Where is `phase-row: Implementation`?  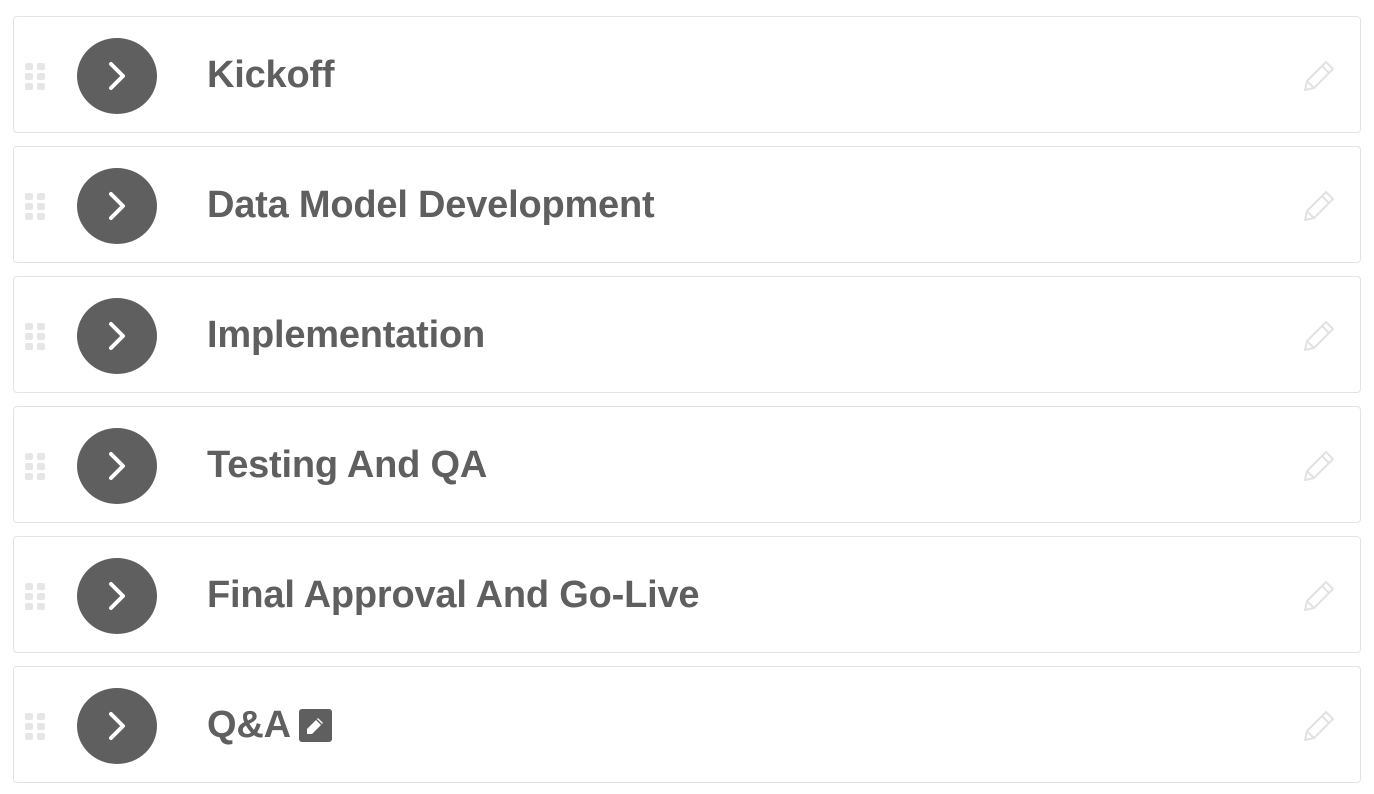
phase-row: Implementation is located at coordinates (687, 334).